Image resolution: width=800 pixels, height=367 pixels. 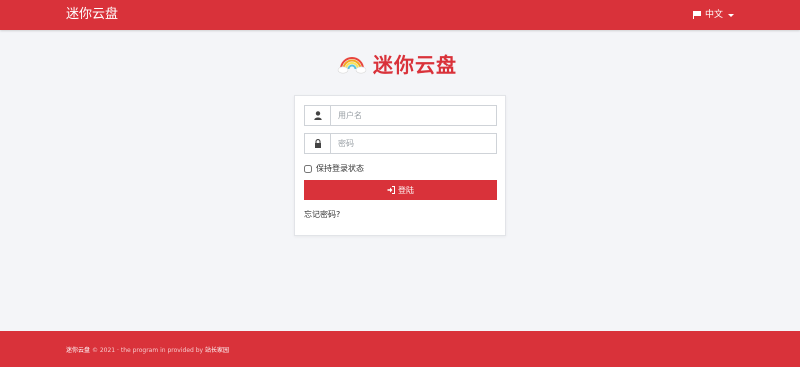 I want to click on login-card: 保持登录状态 登陆 忘记密码?, so click(x=400, y=165).